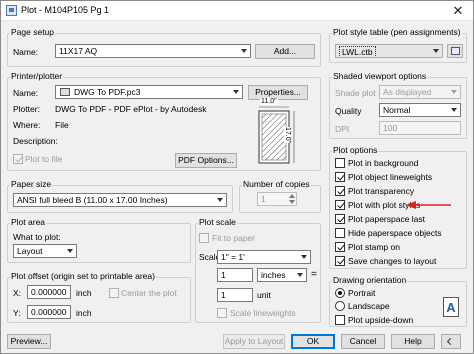  Describe the element at coordinates (264, 257) in the screenshot. I see `scale-select: 1" = 1'` at that location.